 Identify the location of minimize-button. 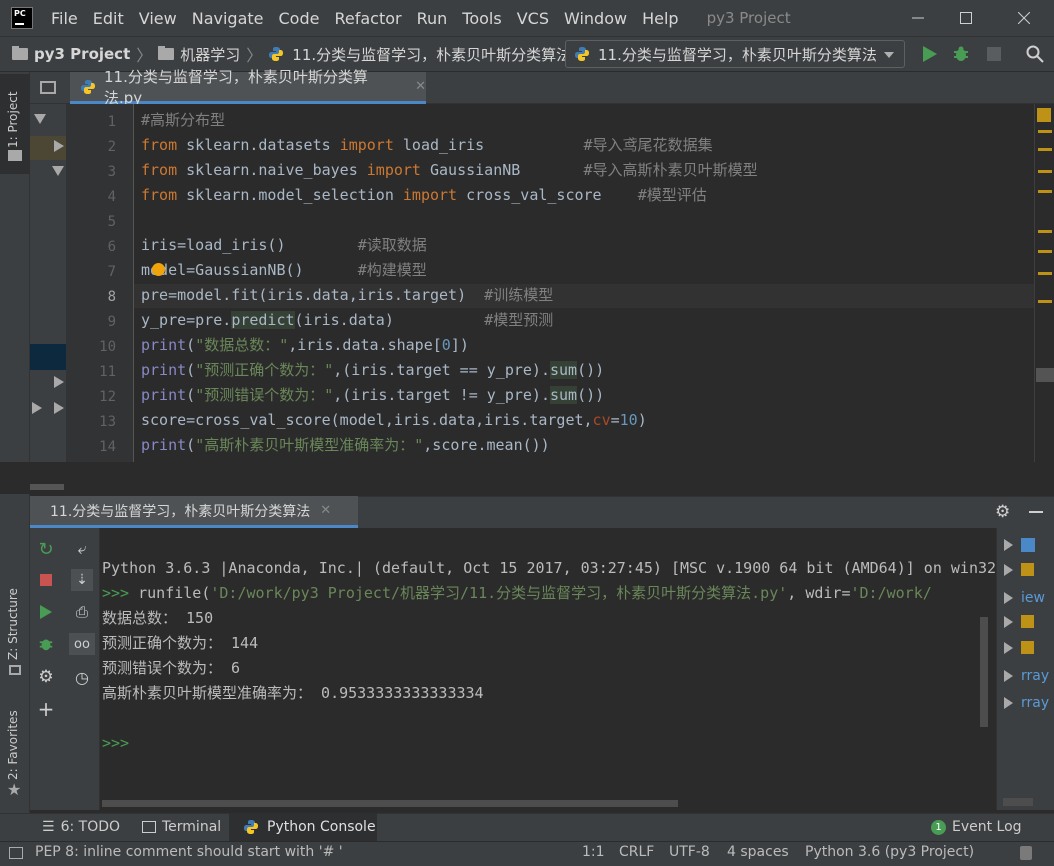
(918, 18).